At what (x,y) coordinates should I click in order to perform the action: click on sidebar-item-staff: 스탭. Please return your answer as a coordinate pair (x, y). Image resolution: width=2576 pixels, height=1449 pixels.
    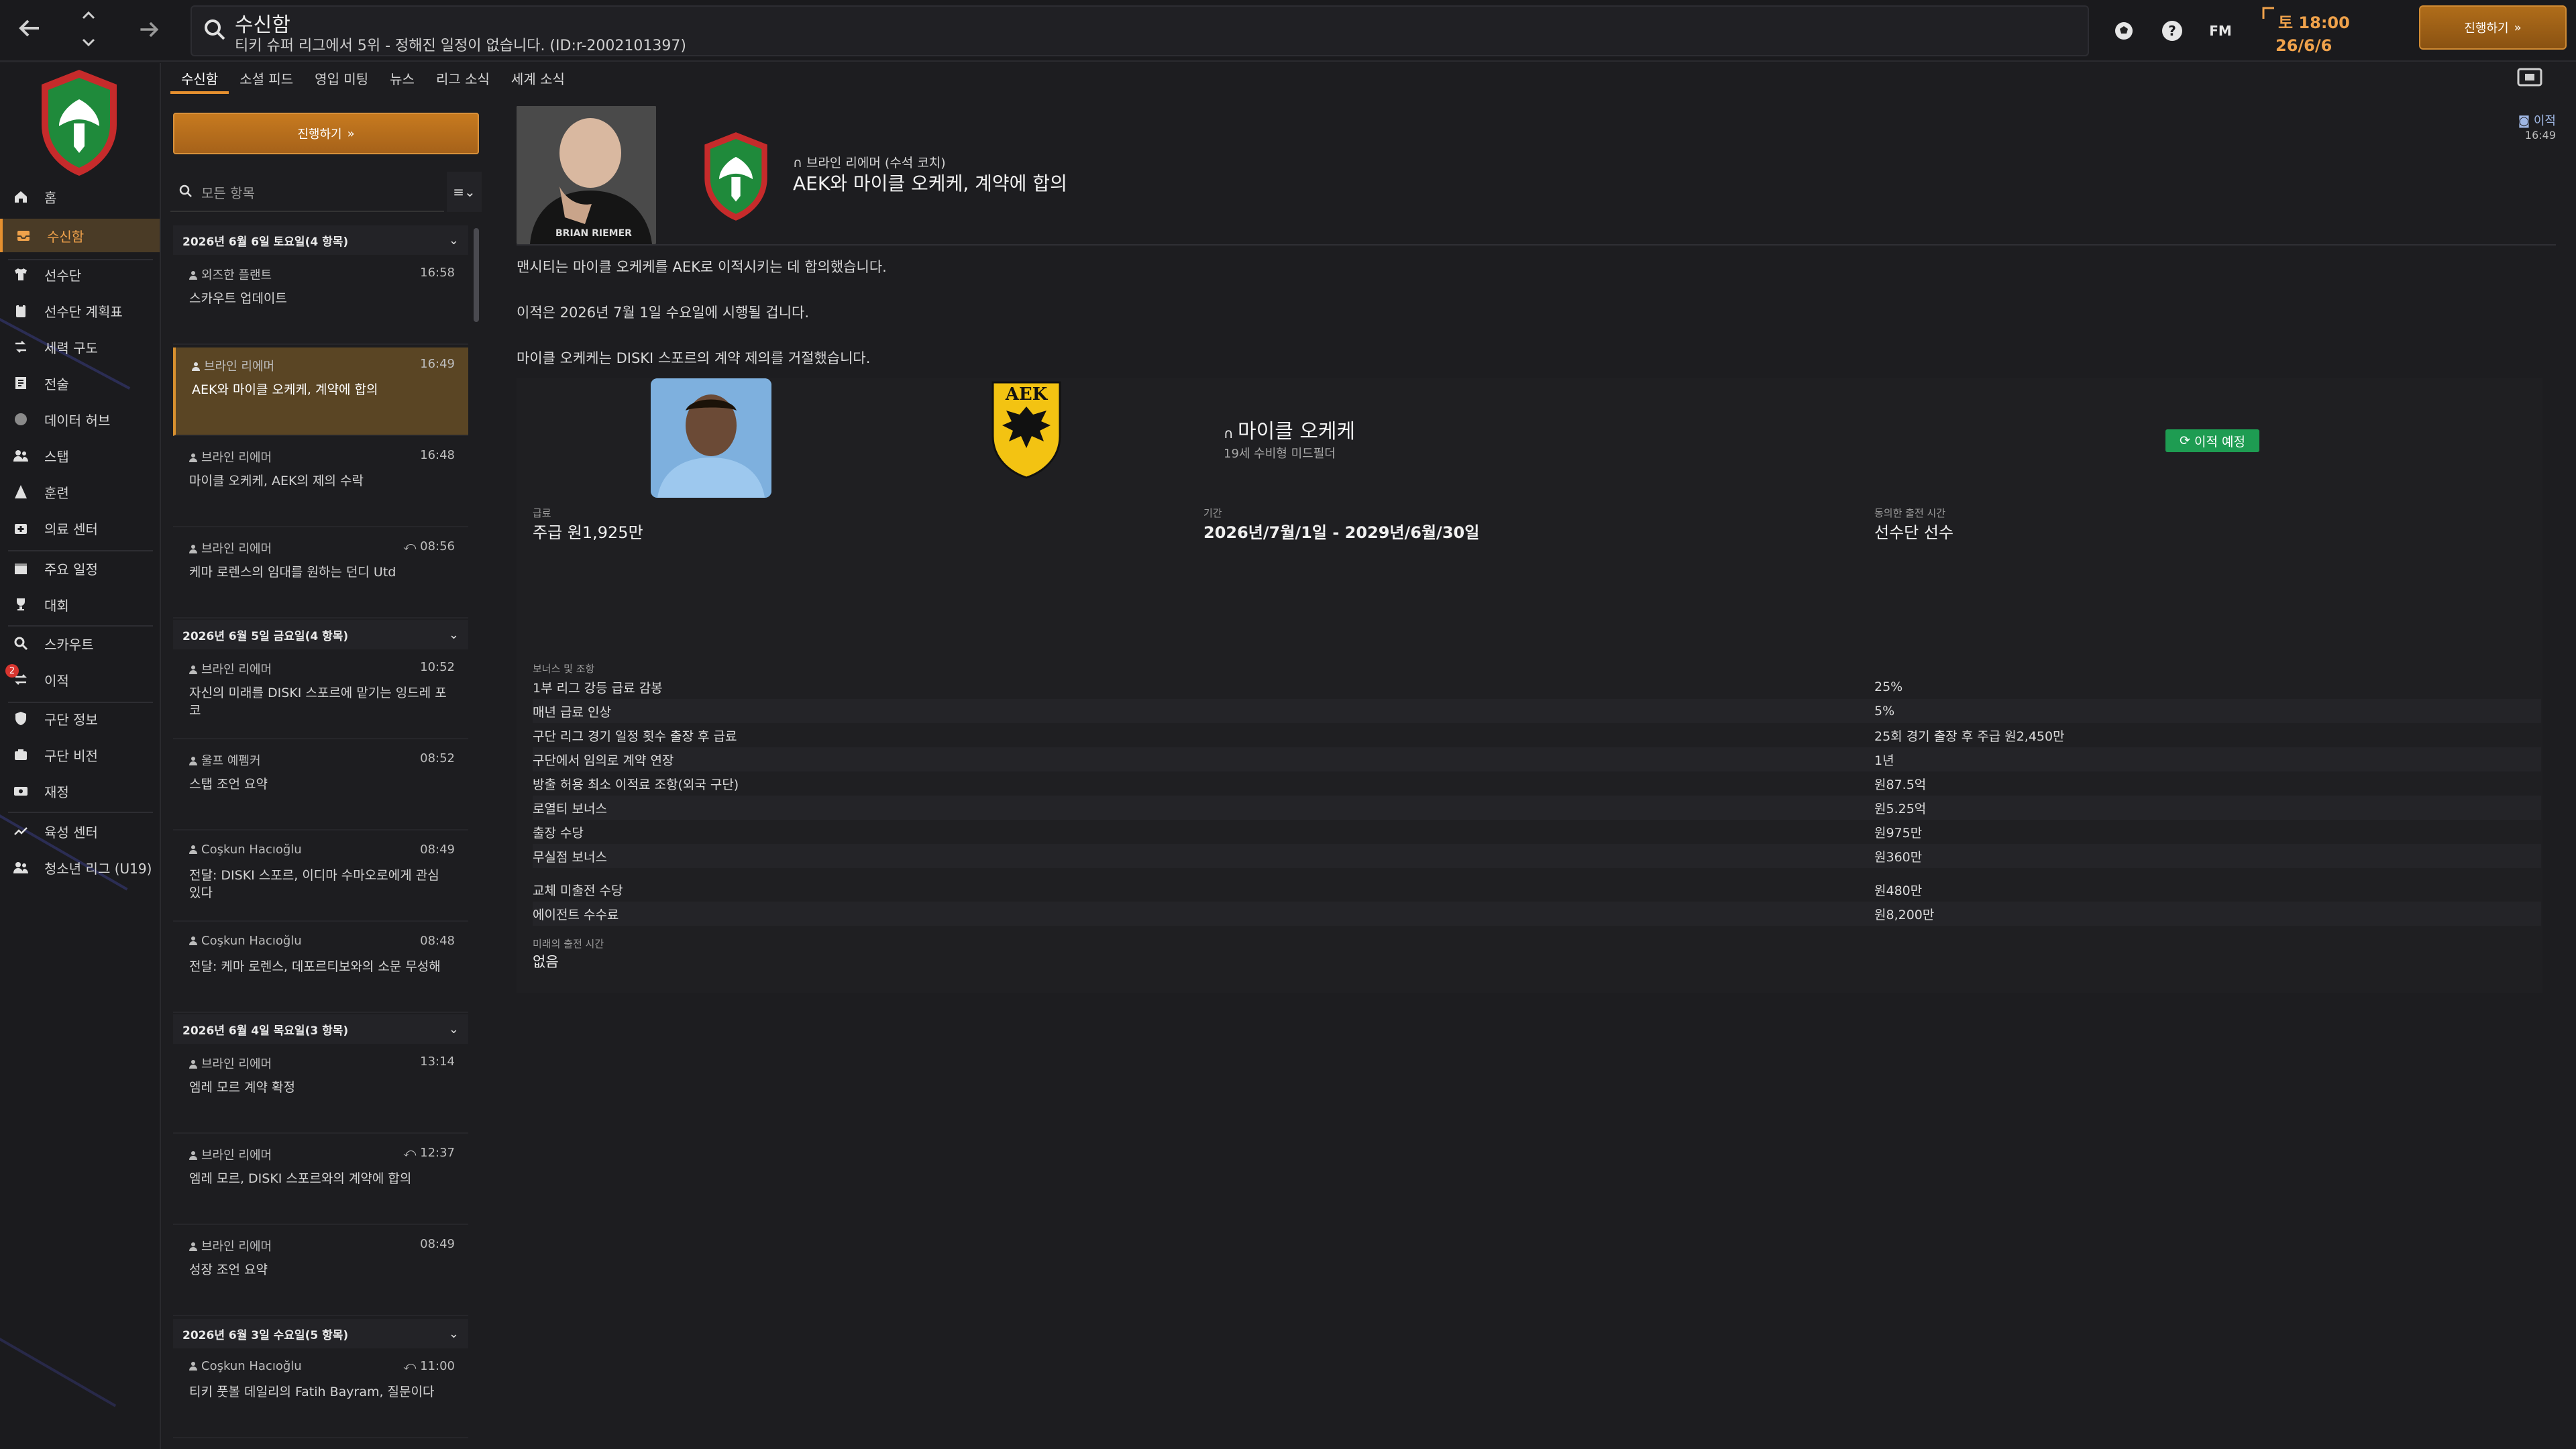
    Looking at the image, I should click on (80, 455).